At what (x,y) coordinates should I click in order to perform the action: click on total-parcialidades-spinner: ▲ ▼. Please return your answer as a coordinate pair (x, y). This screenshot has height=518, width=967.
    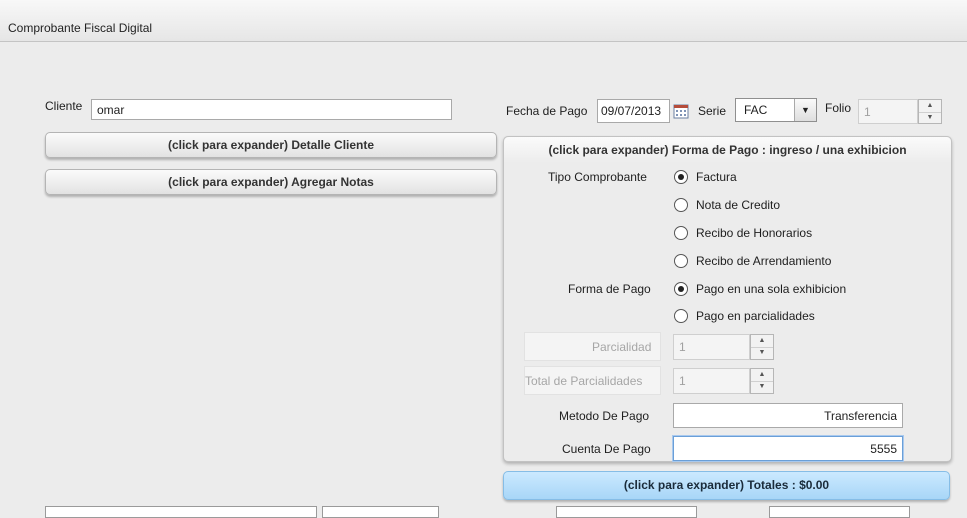
    Looking at the image, I should click on (762, 381).